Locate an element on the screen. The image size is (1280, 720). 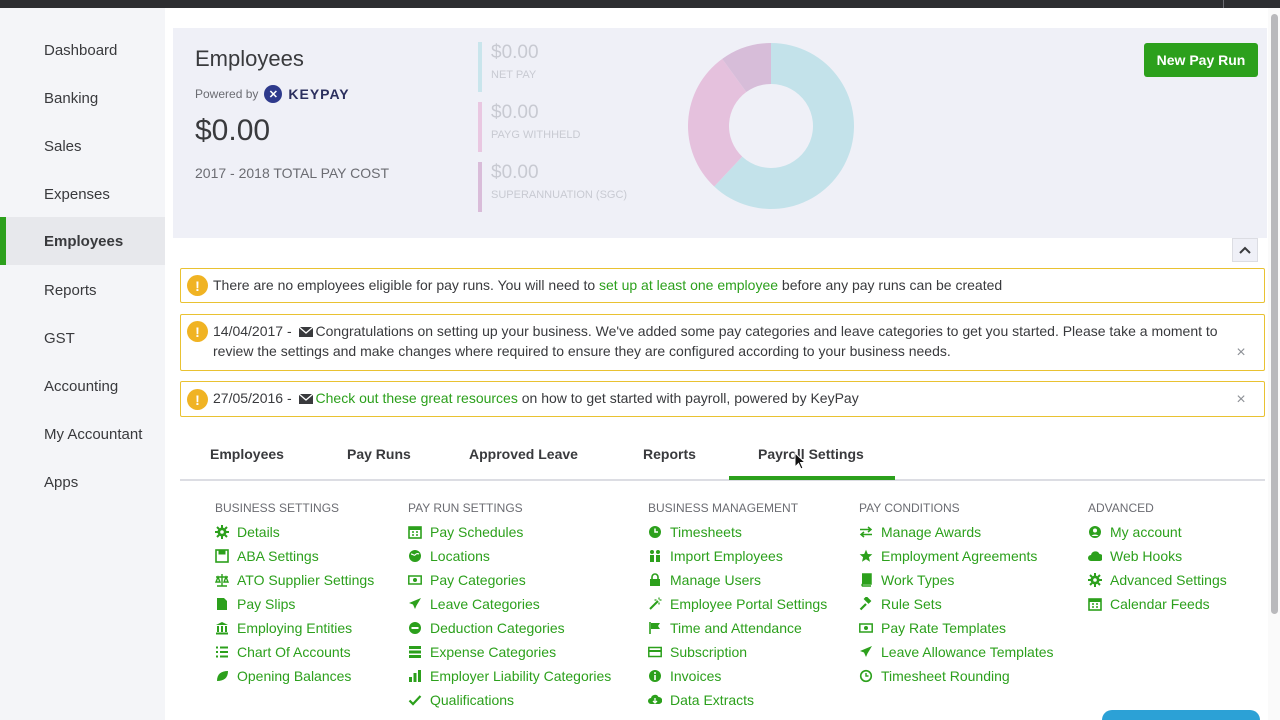
settings-link-employing-entities: Employing Entities is located at coordinates (294, 628).